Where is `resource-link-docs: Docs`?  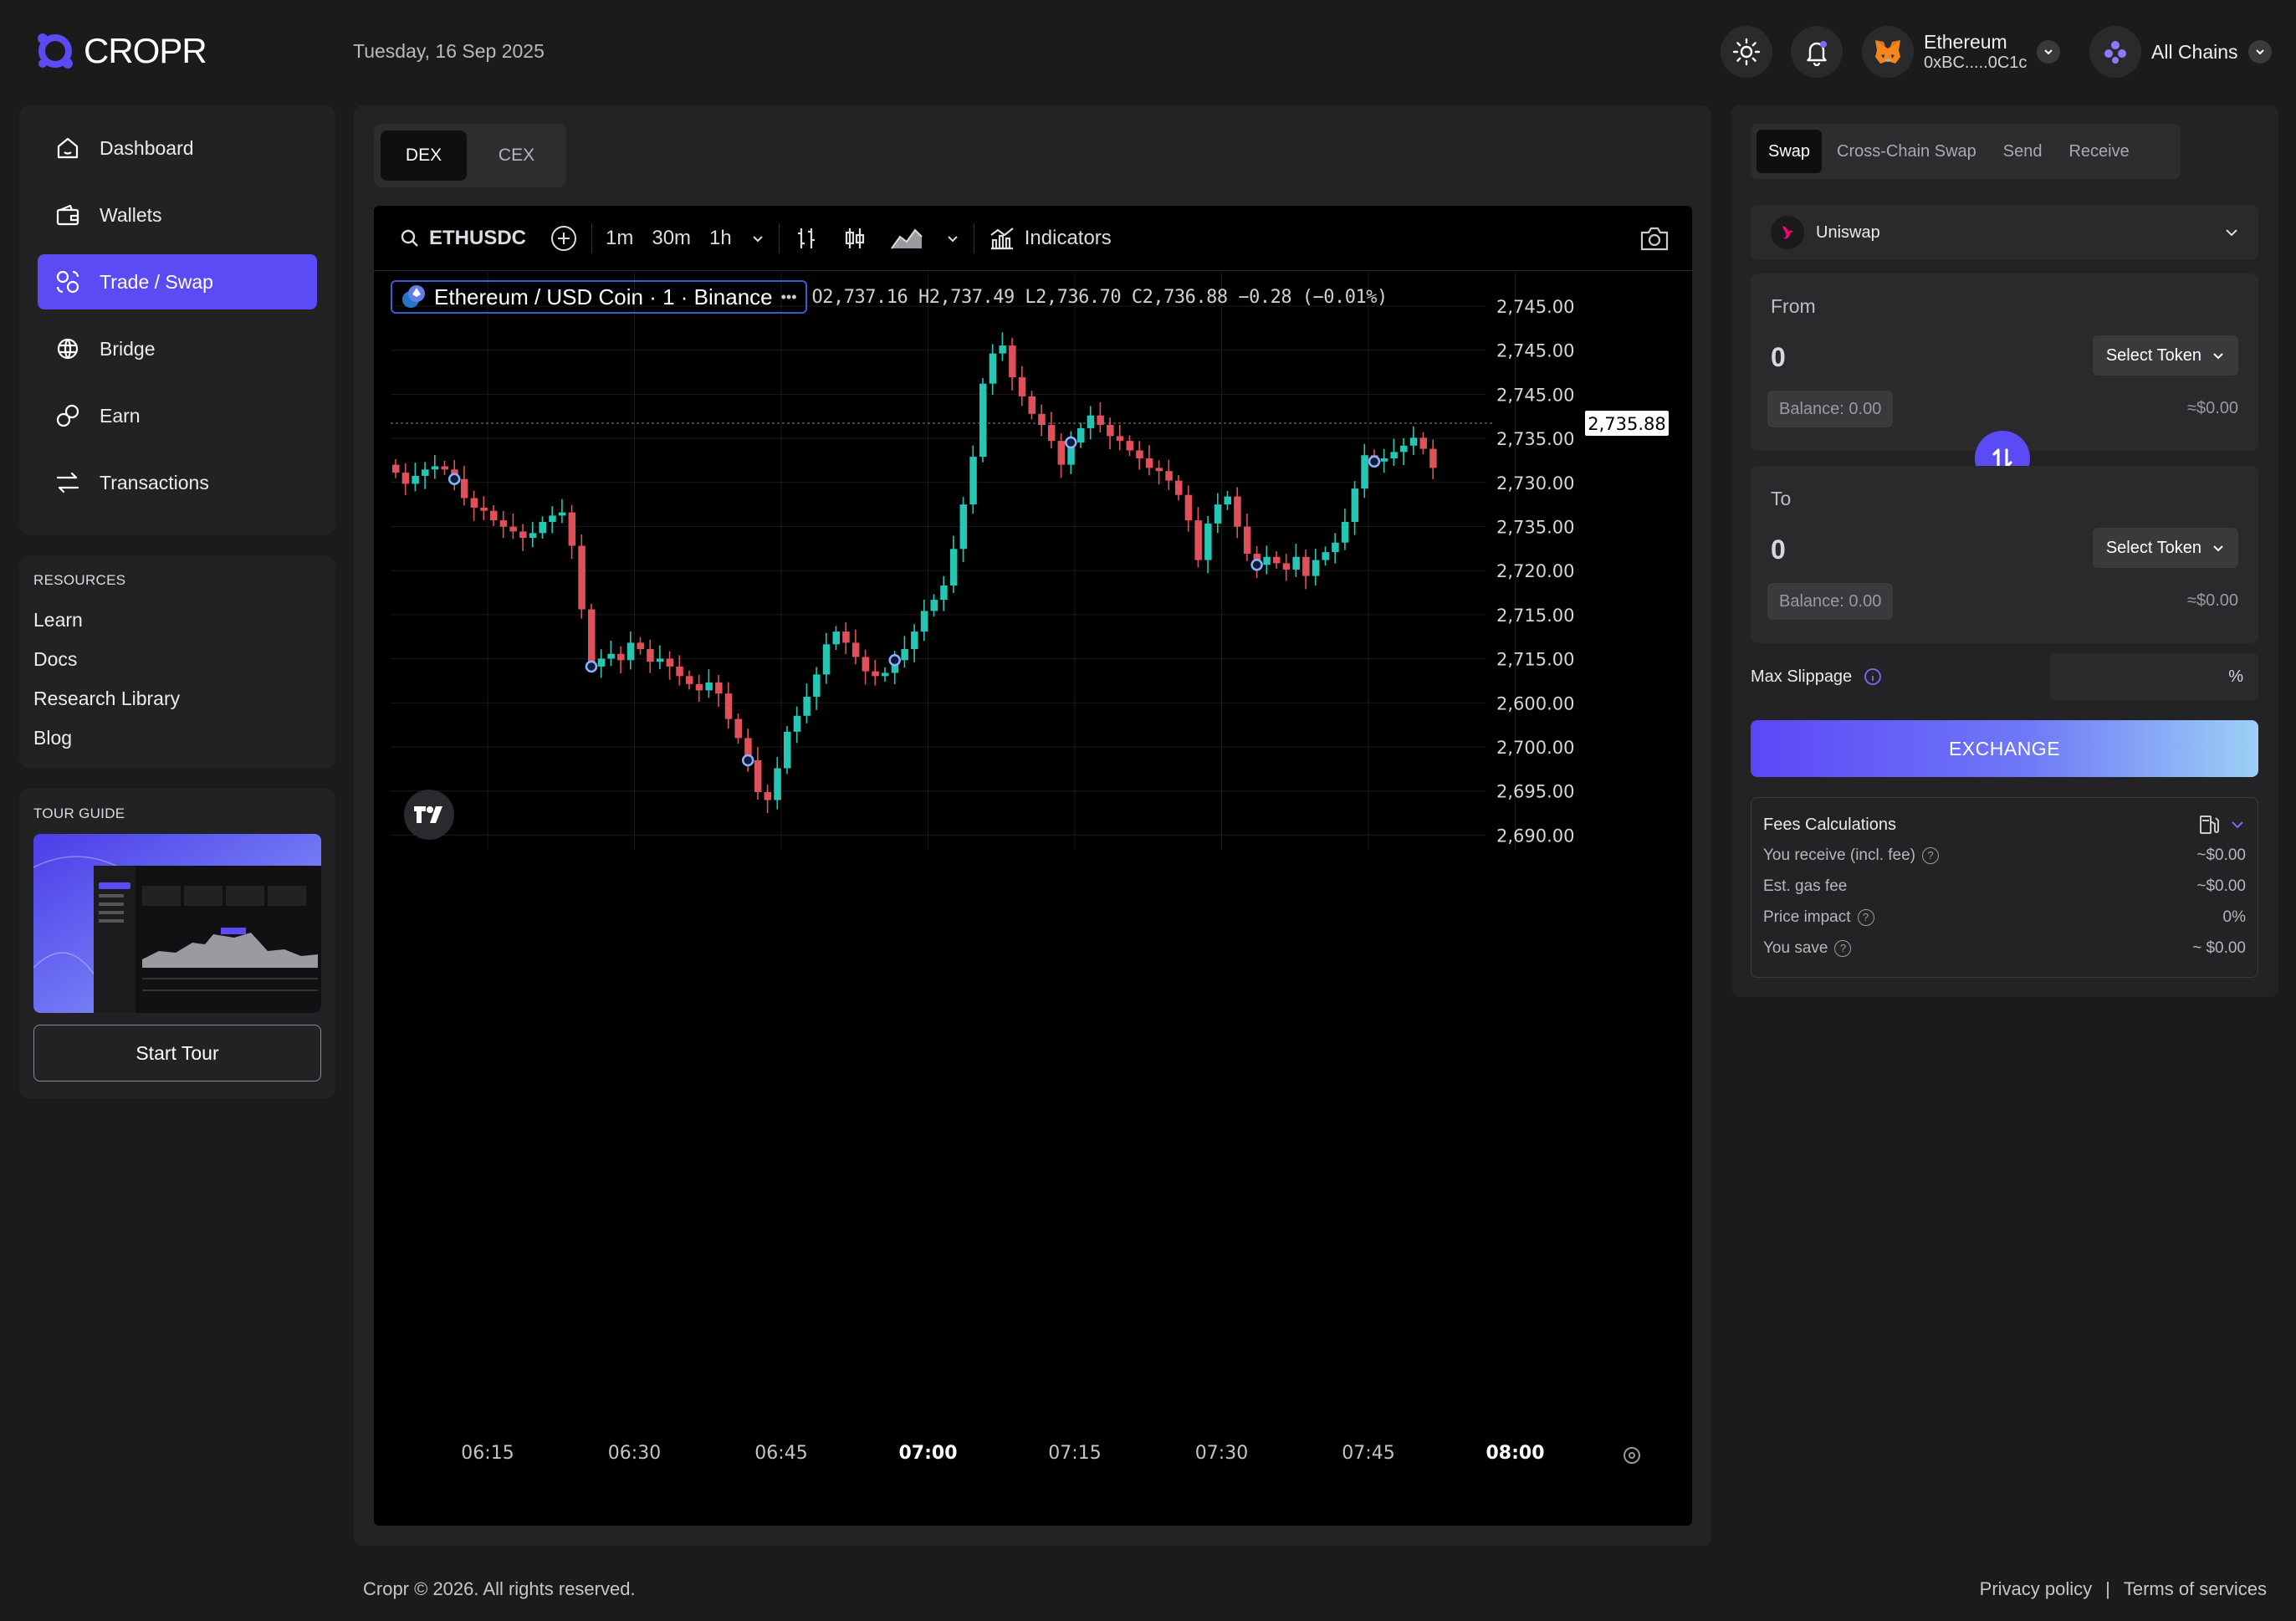 resource-link-docs: Docs is located at coordinates (177, 659).